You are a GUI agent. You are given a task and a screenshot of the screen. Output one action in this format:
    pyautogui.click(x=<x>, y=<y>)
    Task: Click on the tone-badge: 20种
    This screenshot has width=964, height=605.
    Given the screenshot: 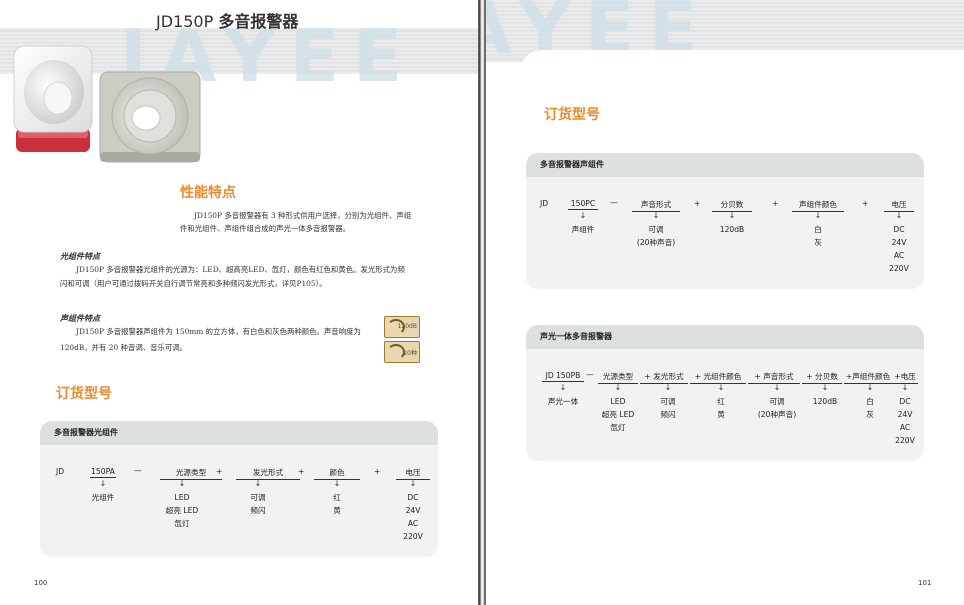 What is the action you would take?
    pyautogui.click(x=402, y=352)
    